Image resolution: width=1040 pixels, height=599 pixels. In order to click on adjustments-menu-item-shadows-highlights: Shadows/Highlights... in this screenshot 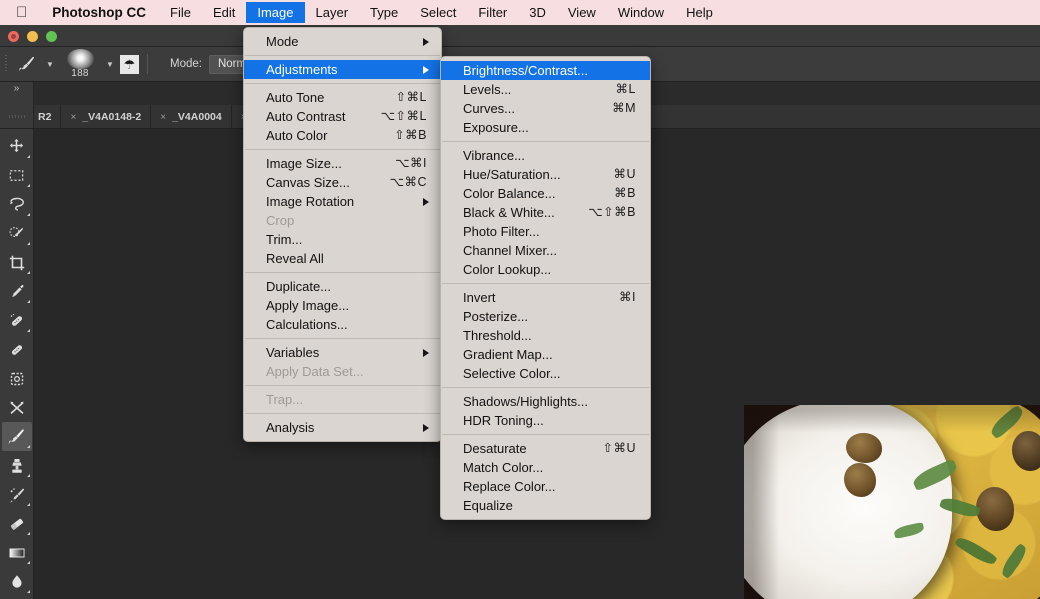, I will do `click(545, 401)`.